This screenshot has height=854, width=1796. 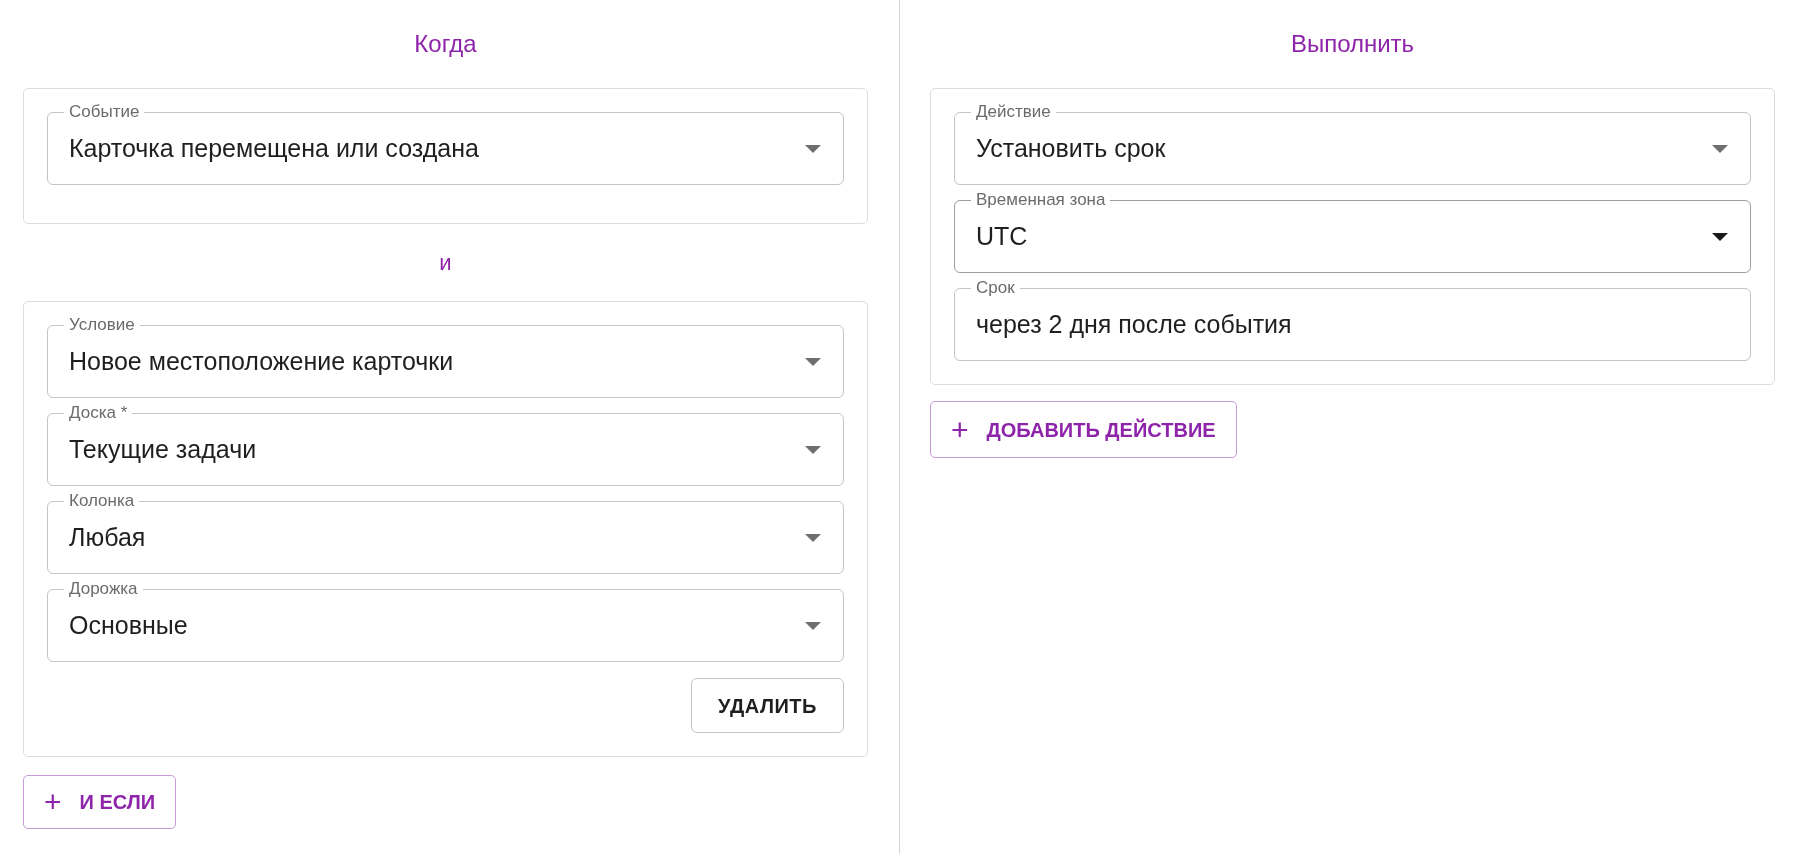 What do you see at coordinates (445, 263) in the screenshot?
I see `joiner-text: и` at bounding box center [445, 263].